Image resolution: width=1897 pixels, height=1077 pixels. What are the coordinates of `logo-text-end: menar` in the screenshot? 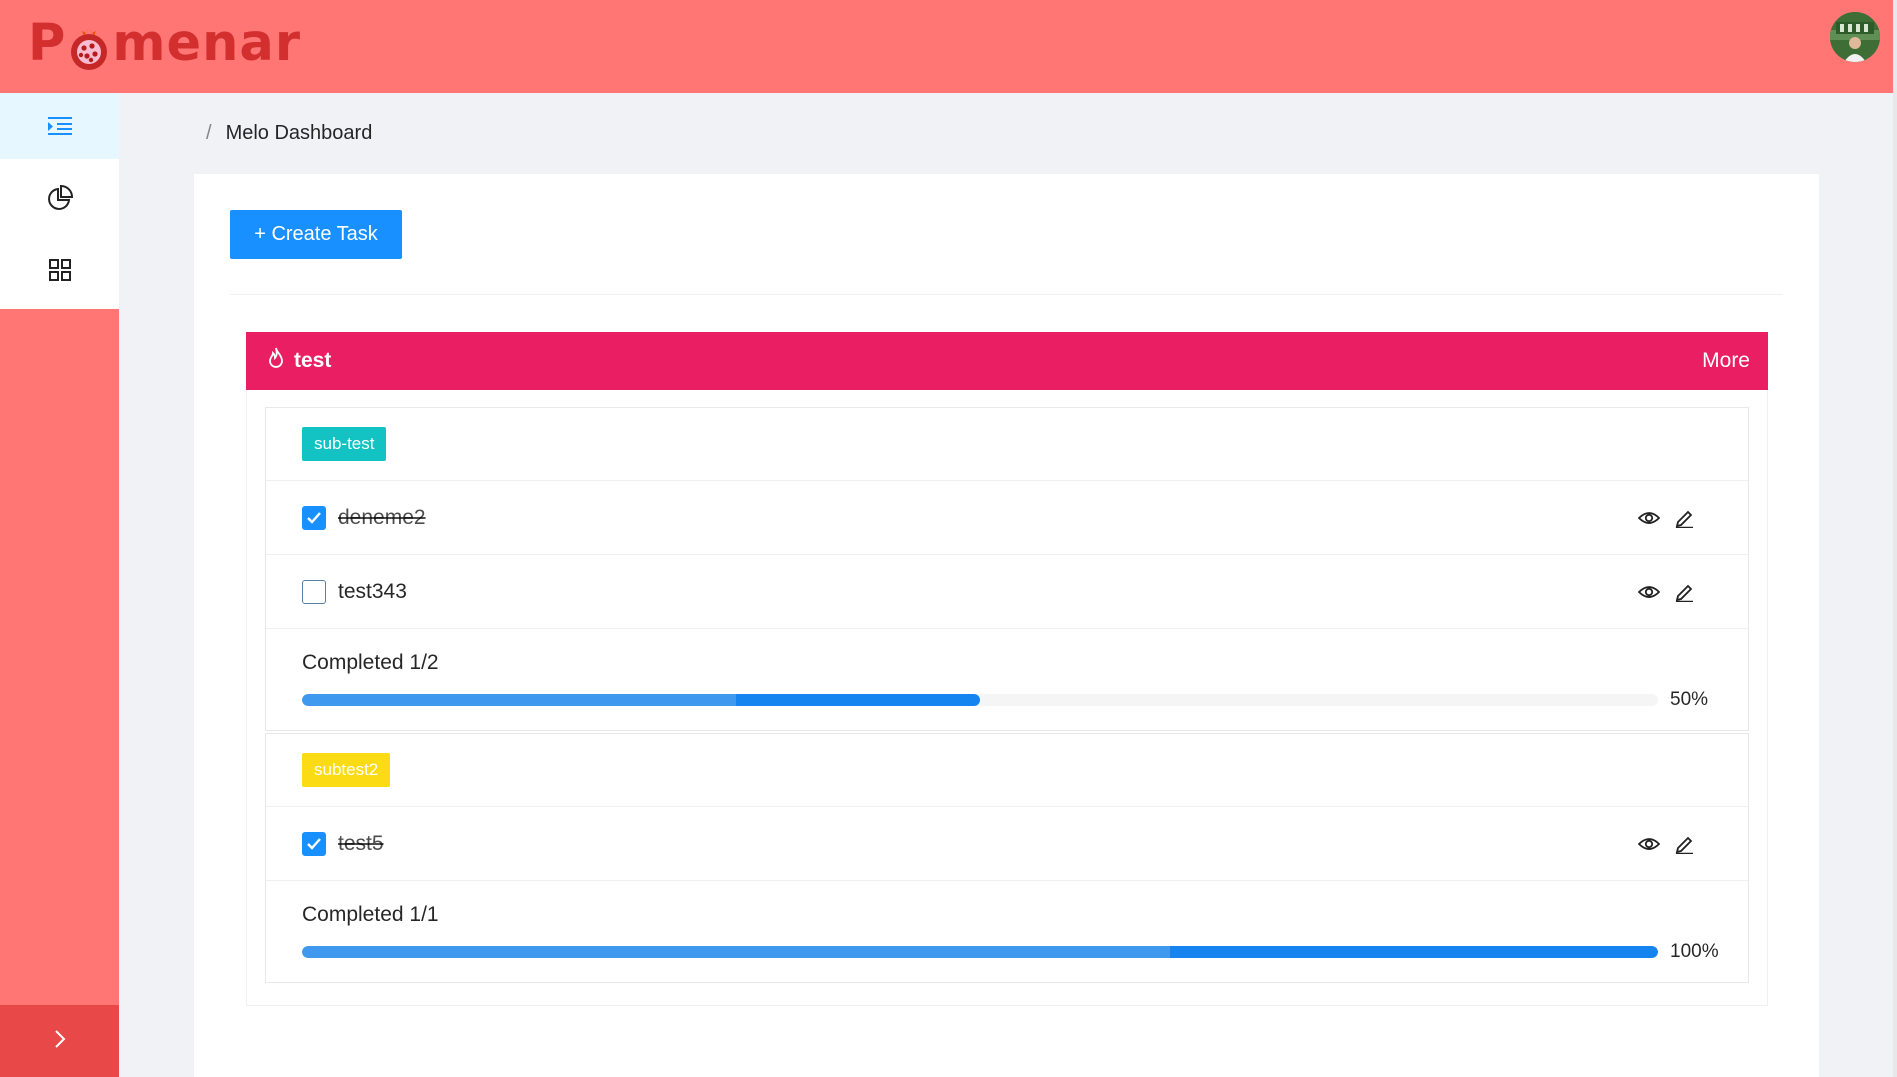 It's located at (206, 43).